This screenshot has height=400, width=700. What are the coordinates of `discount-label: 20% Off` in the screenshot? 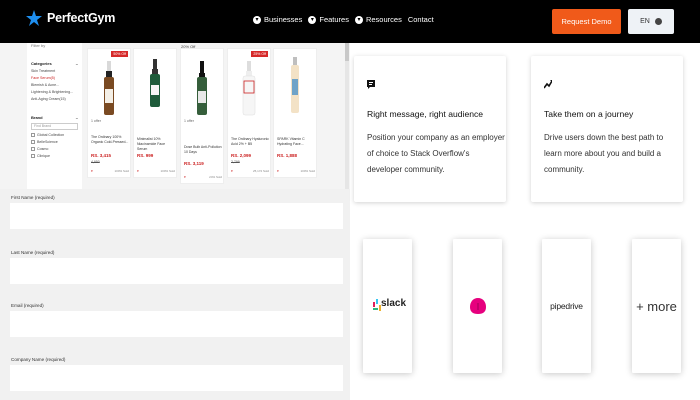 It's located at (188, 46).